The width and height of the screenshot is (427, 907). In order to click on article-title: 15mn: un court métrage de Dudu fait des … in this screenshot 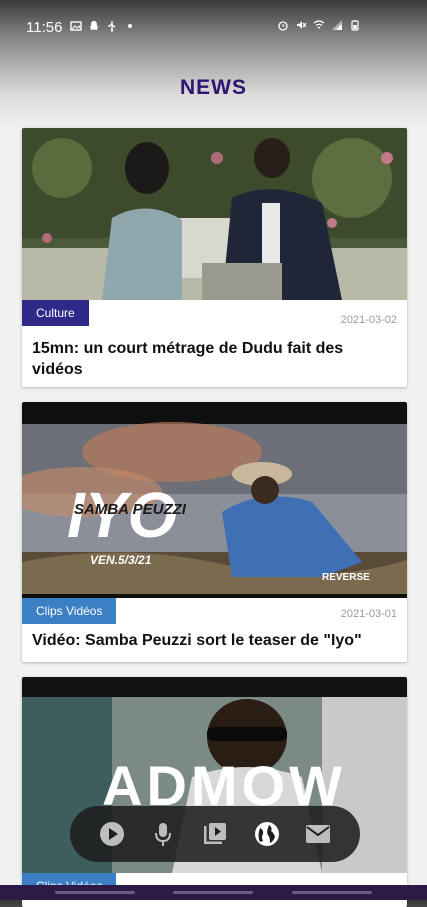, I will do `click(214, 359)`.